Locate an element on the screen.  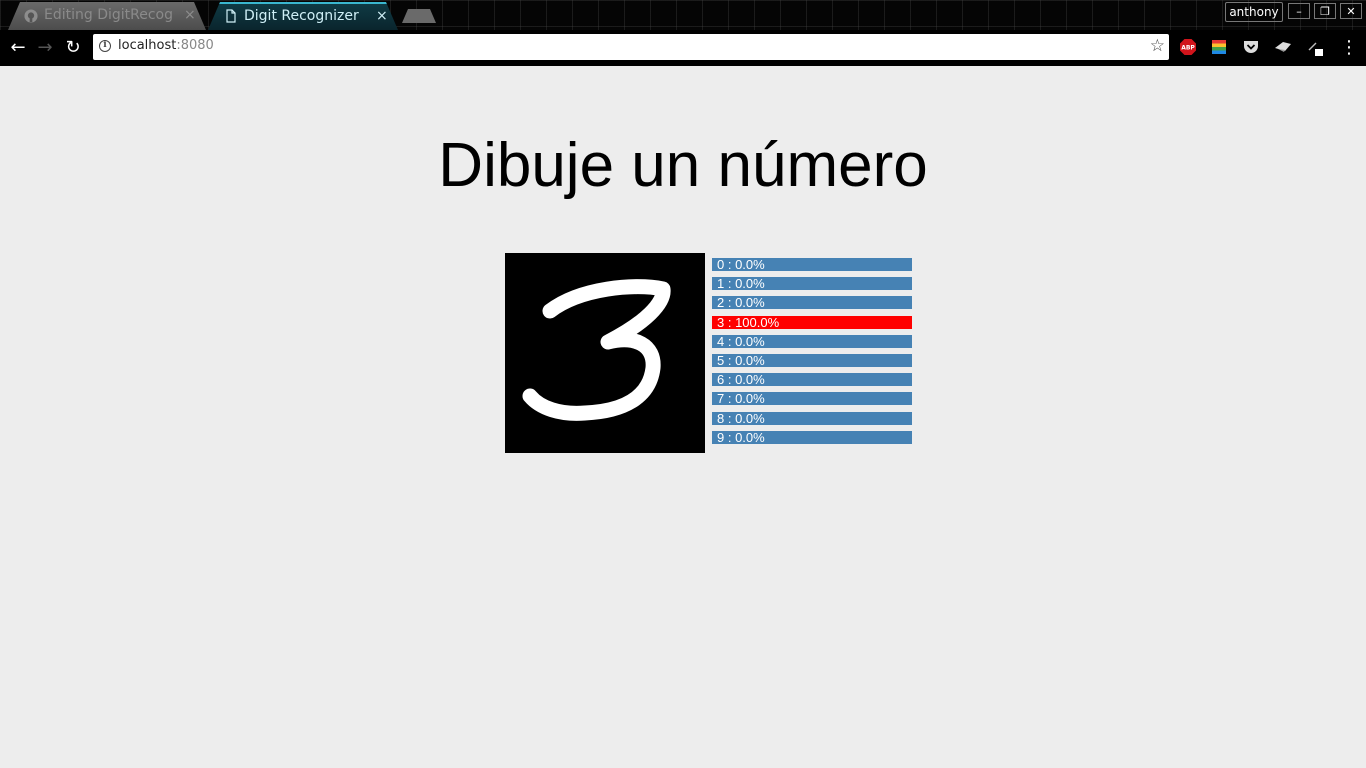
page-title: Dibuje un número is located at coordinates (683, 165).